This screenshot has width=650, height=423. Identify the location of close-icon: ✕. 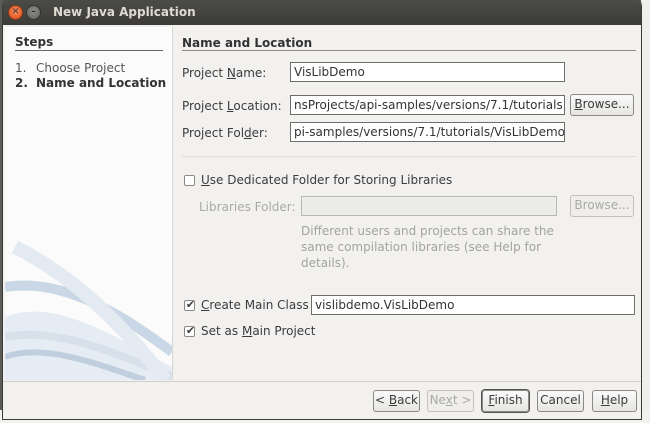
(15, 12).